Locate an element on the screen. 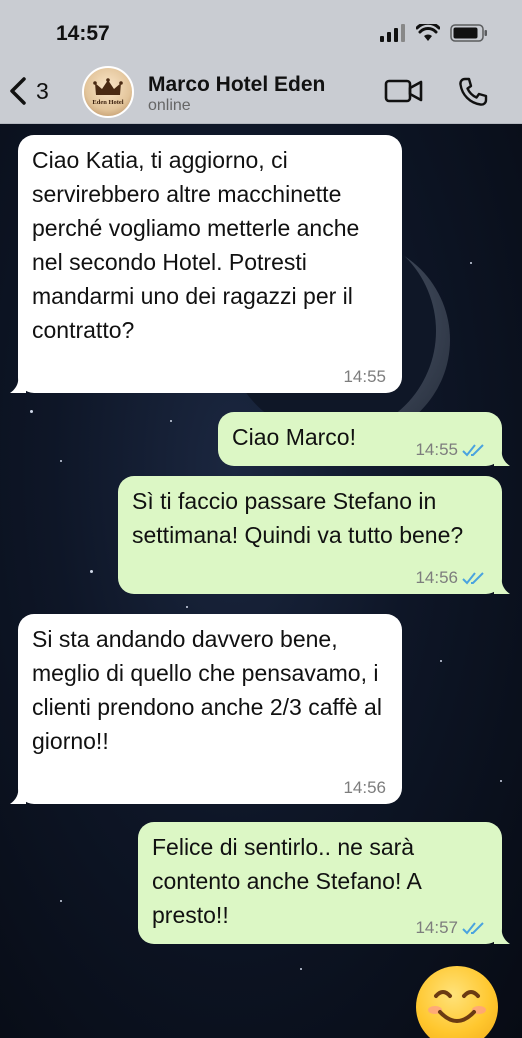 Image resolution: width=522 pixels, height=1038 pixels. status-icons is located at coordinates (434, 33).